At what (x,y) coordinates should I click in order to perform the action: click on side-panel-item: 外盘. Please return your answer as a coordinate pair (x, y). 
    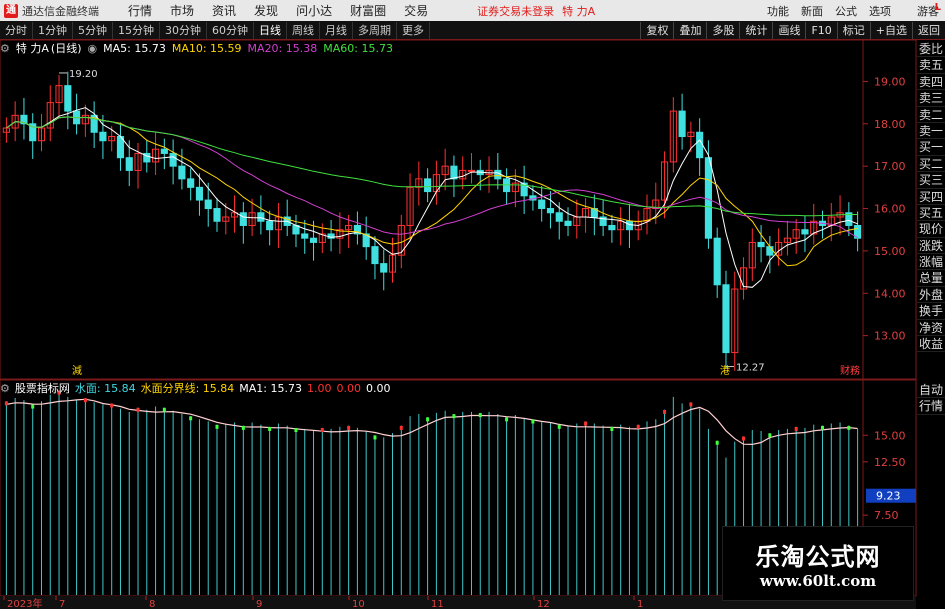
    Looking at the image, I should click on (931, 295).